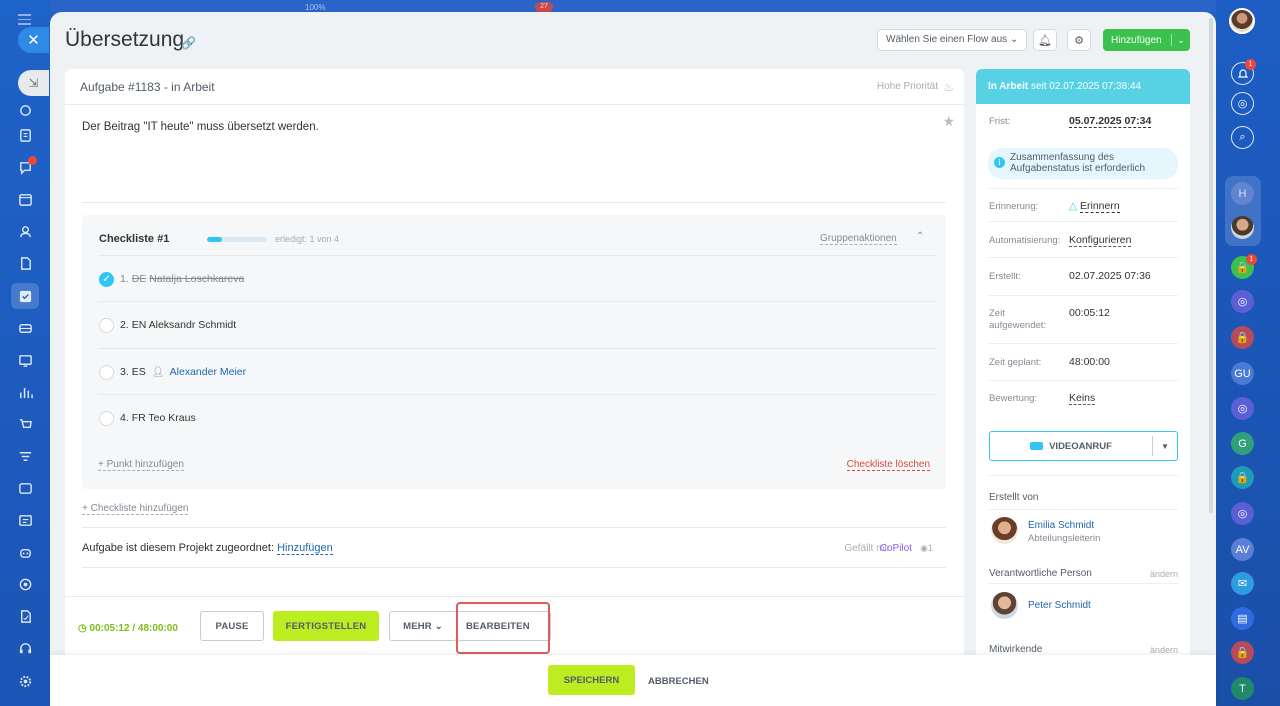 The width and height of the screenshot is (1280, 706). What do you see at coordinates (315, 7) in the screenshot?
I see `zoom-label: 100%` at bounding box center [315, 7].